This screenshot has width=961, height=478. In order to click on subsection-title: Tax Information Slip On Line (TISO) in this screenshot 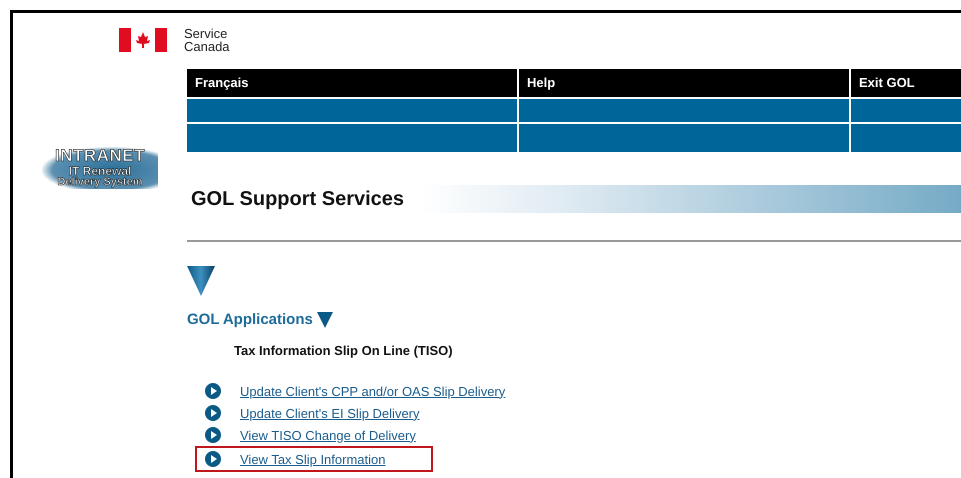, I will do `click(344, 350)`.